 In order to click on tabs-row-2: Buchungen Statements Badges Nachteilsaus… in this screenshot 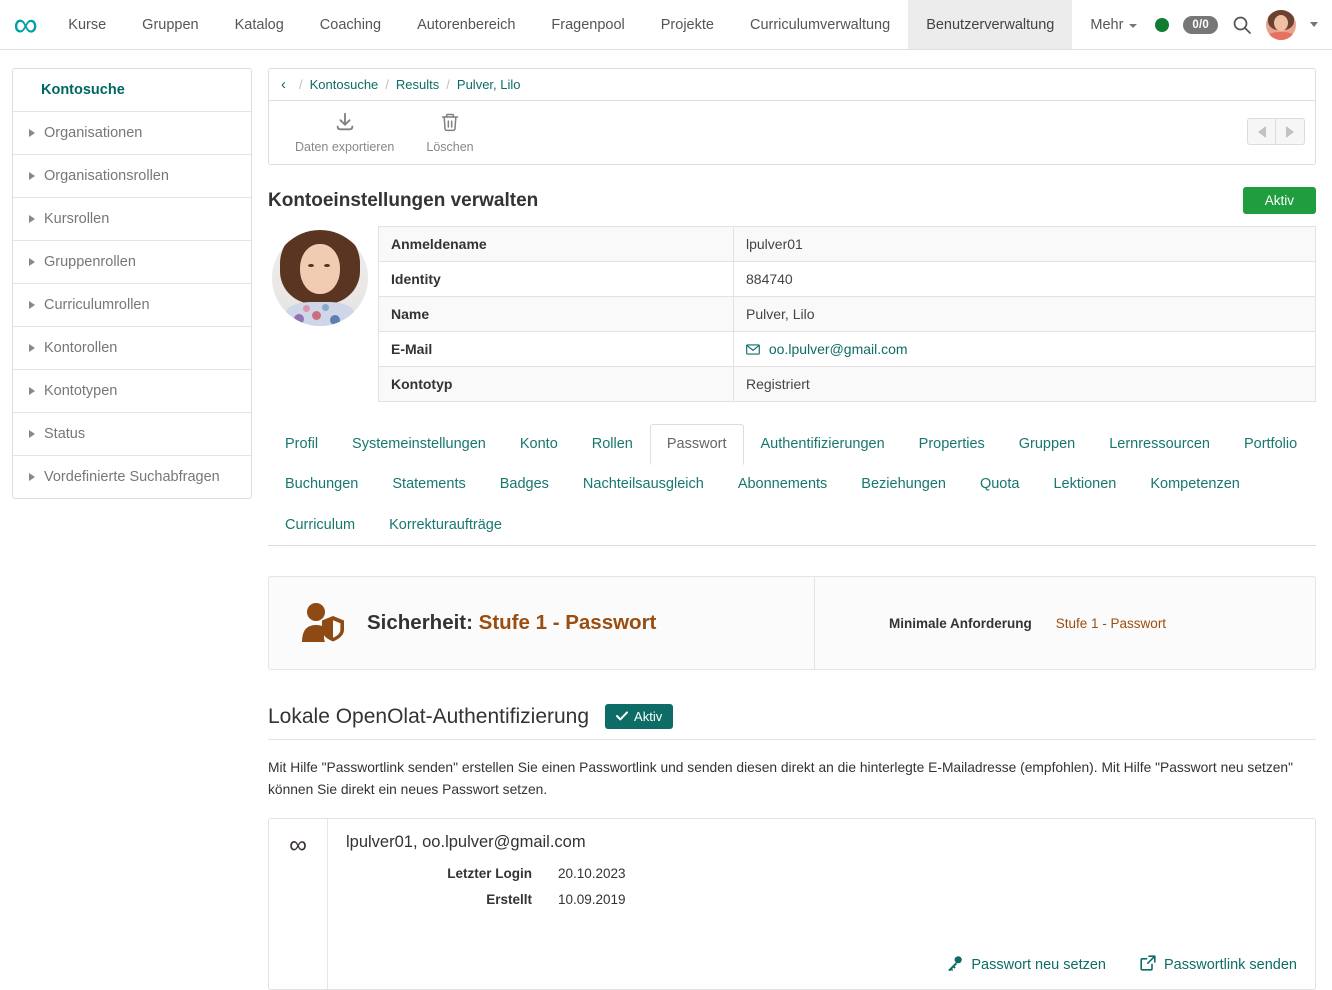, I will do `click(792, 484)`.